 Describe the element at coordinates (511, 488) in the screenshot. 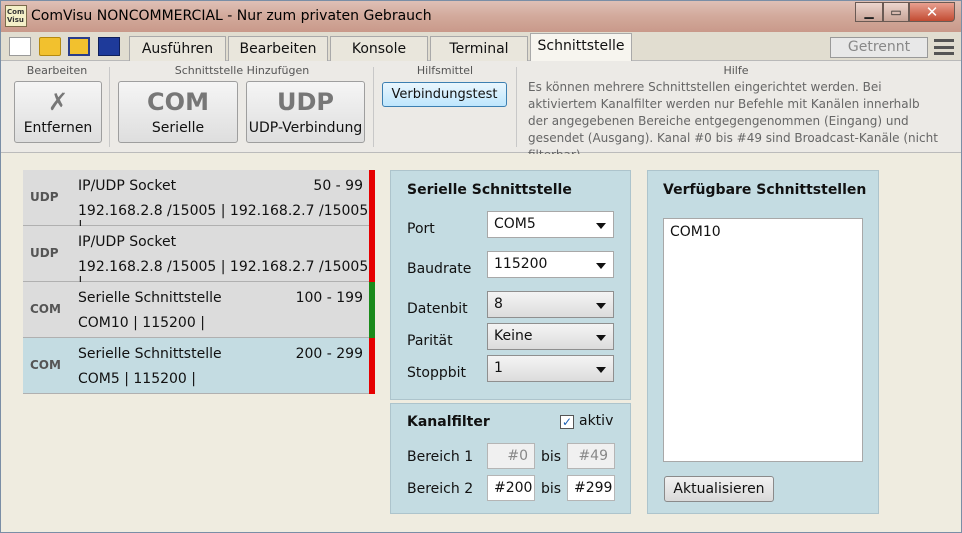

I see `range2-from-input: #200` at that location.